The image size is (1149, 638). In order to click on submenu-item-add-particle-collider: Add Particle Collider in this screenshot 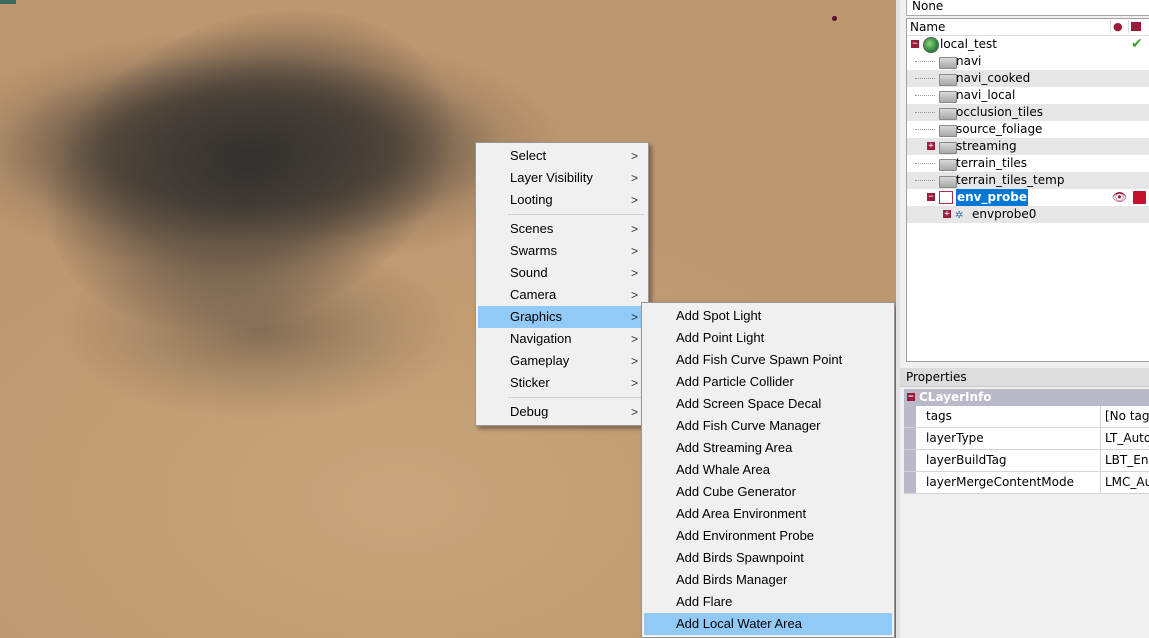, I will do `click(768, 382)`.